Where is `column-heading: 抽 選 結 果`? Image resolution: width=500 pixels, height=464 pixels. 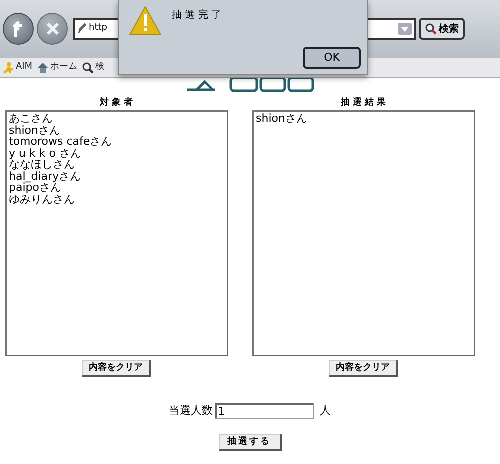
column-heading: 抽 選 結 果 is located at coordinates (364, 103).